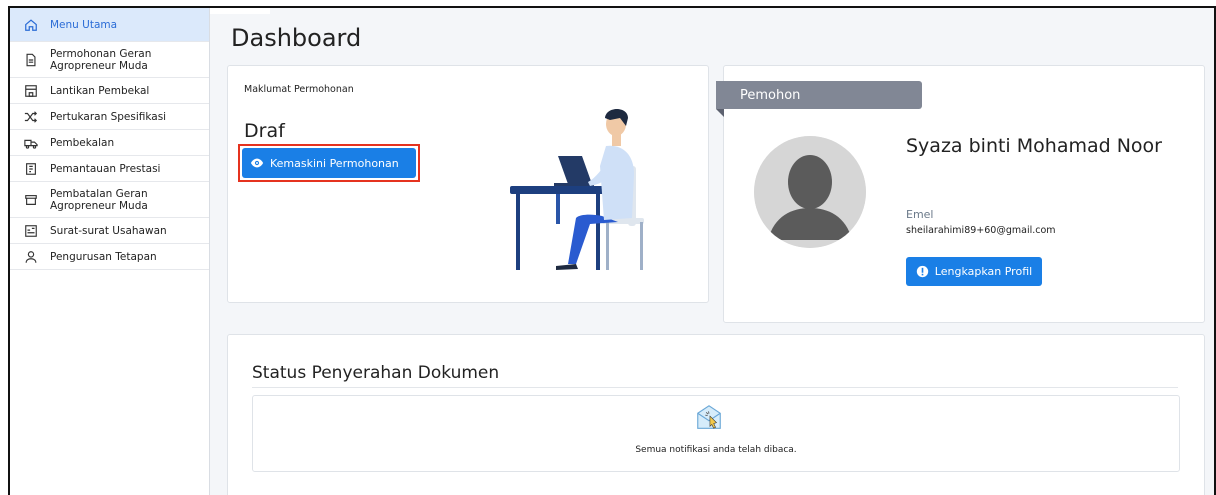  Describe the element at coordinates (577, 189) in the screenshot. I see `person-at-desk-illustration` at that location.